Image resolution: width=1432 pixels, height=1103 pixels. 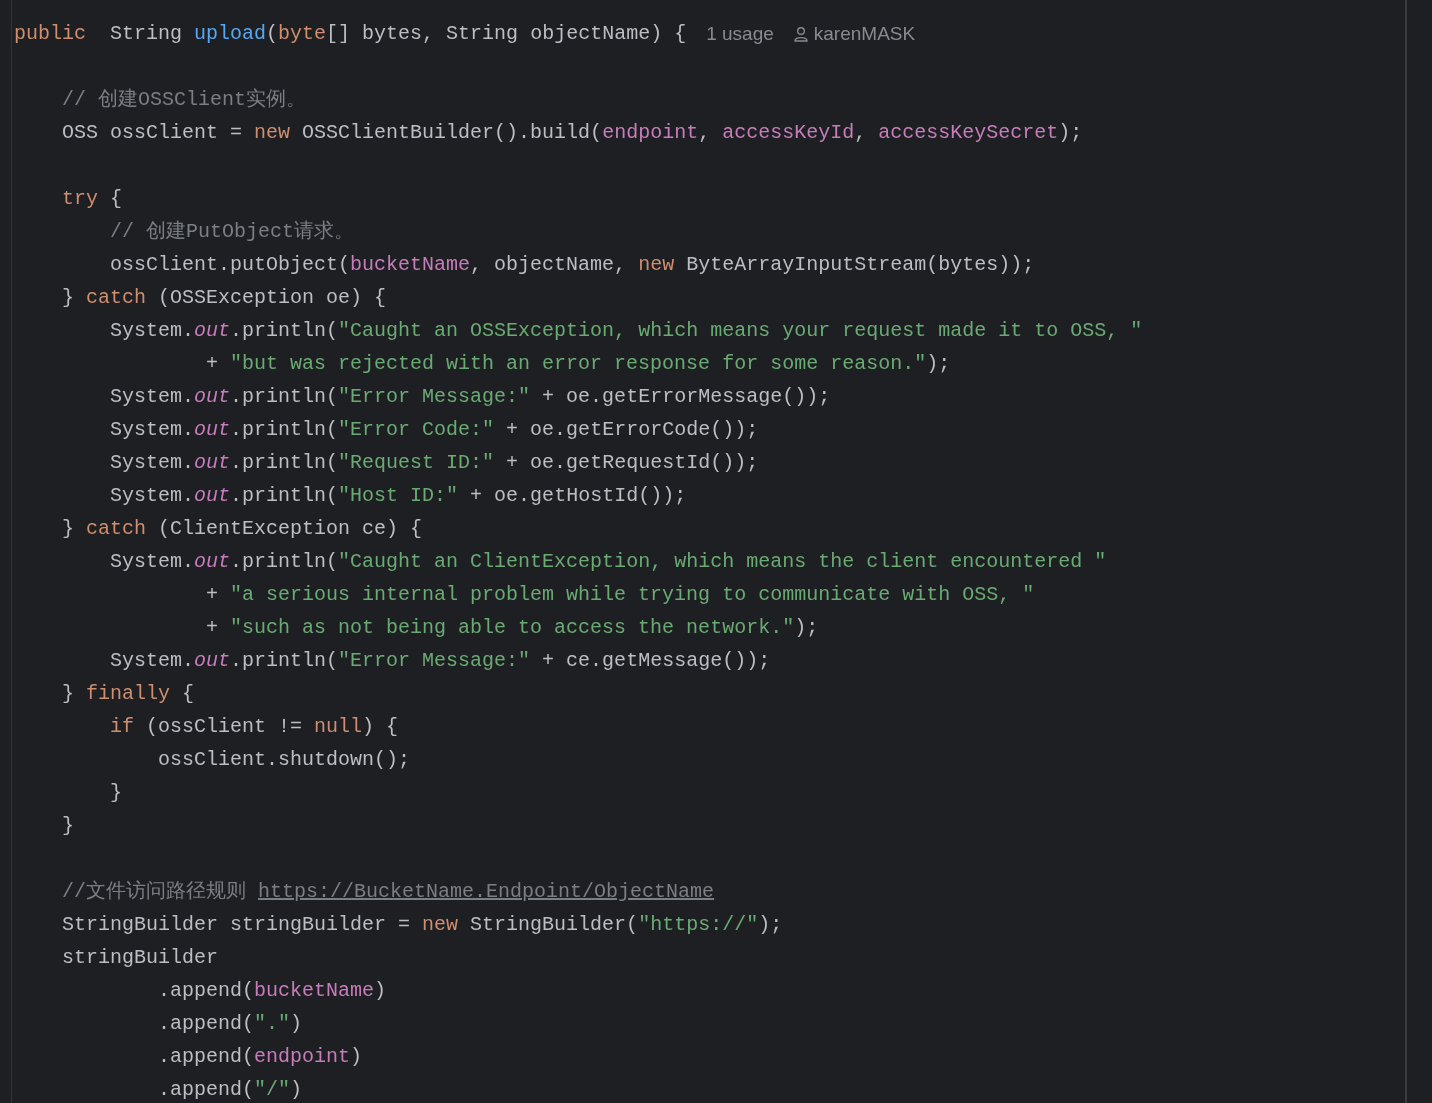 What do you see at coordinates (154, 892) in the screenshot?
I see `code-text: //文件访问路径规则` at bounding box center [154, 892].